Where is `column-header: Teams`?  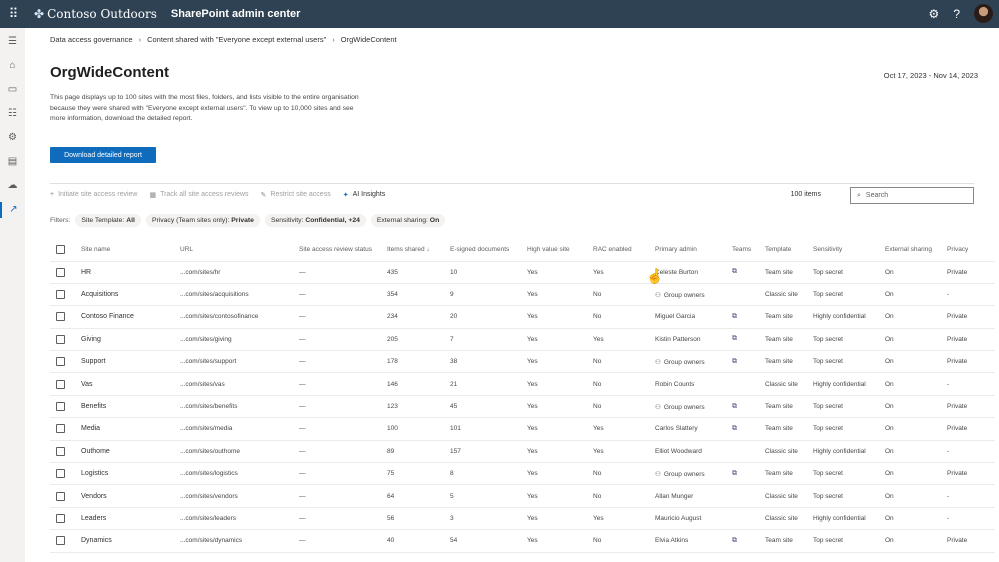 column-header: Teams is located at coordinates (748, 250).